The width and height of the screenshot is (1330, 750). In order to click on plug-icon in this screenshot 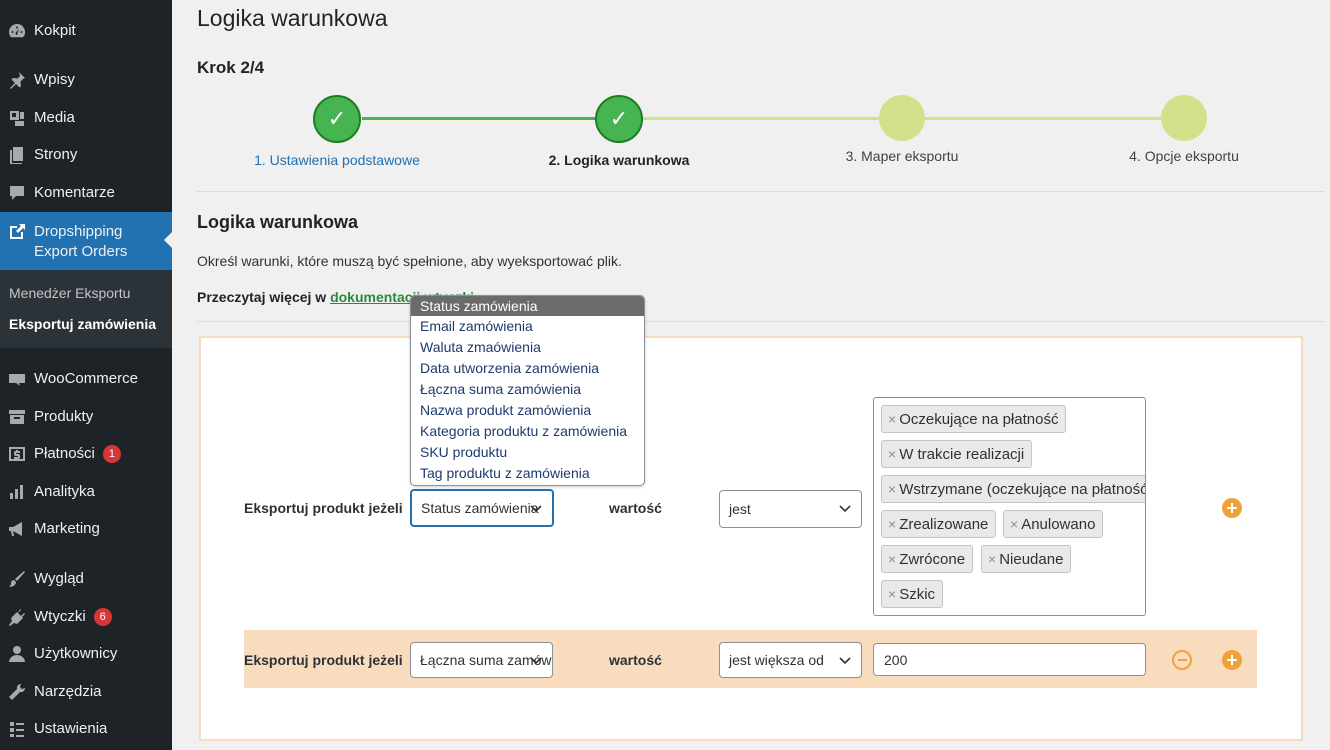, I will do `click(17, 617)`.